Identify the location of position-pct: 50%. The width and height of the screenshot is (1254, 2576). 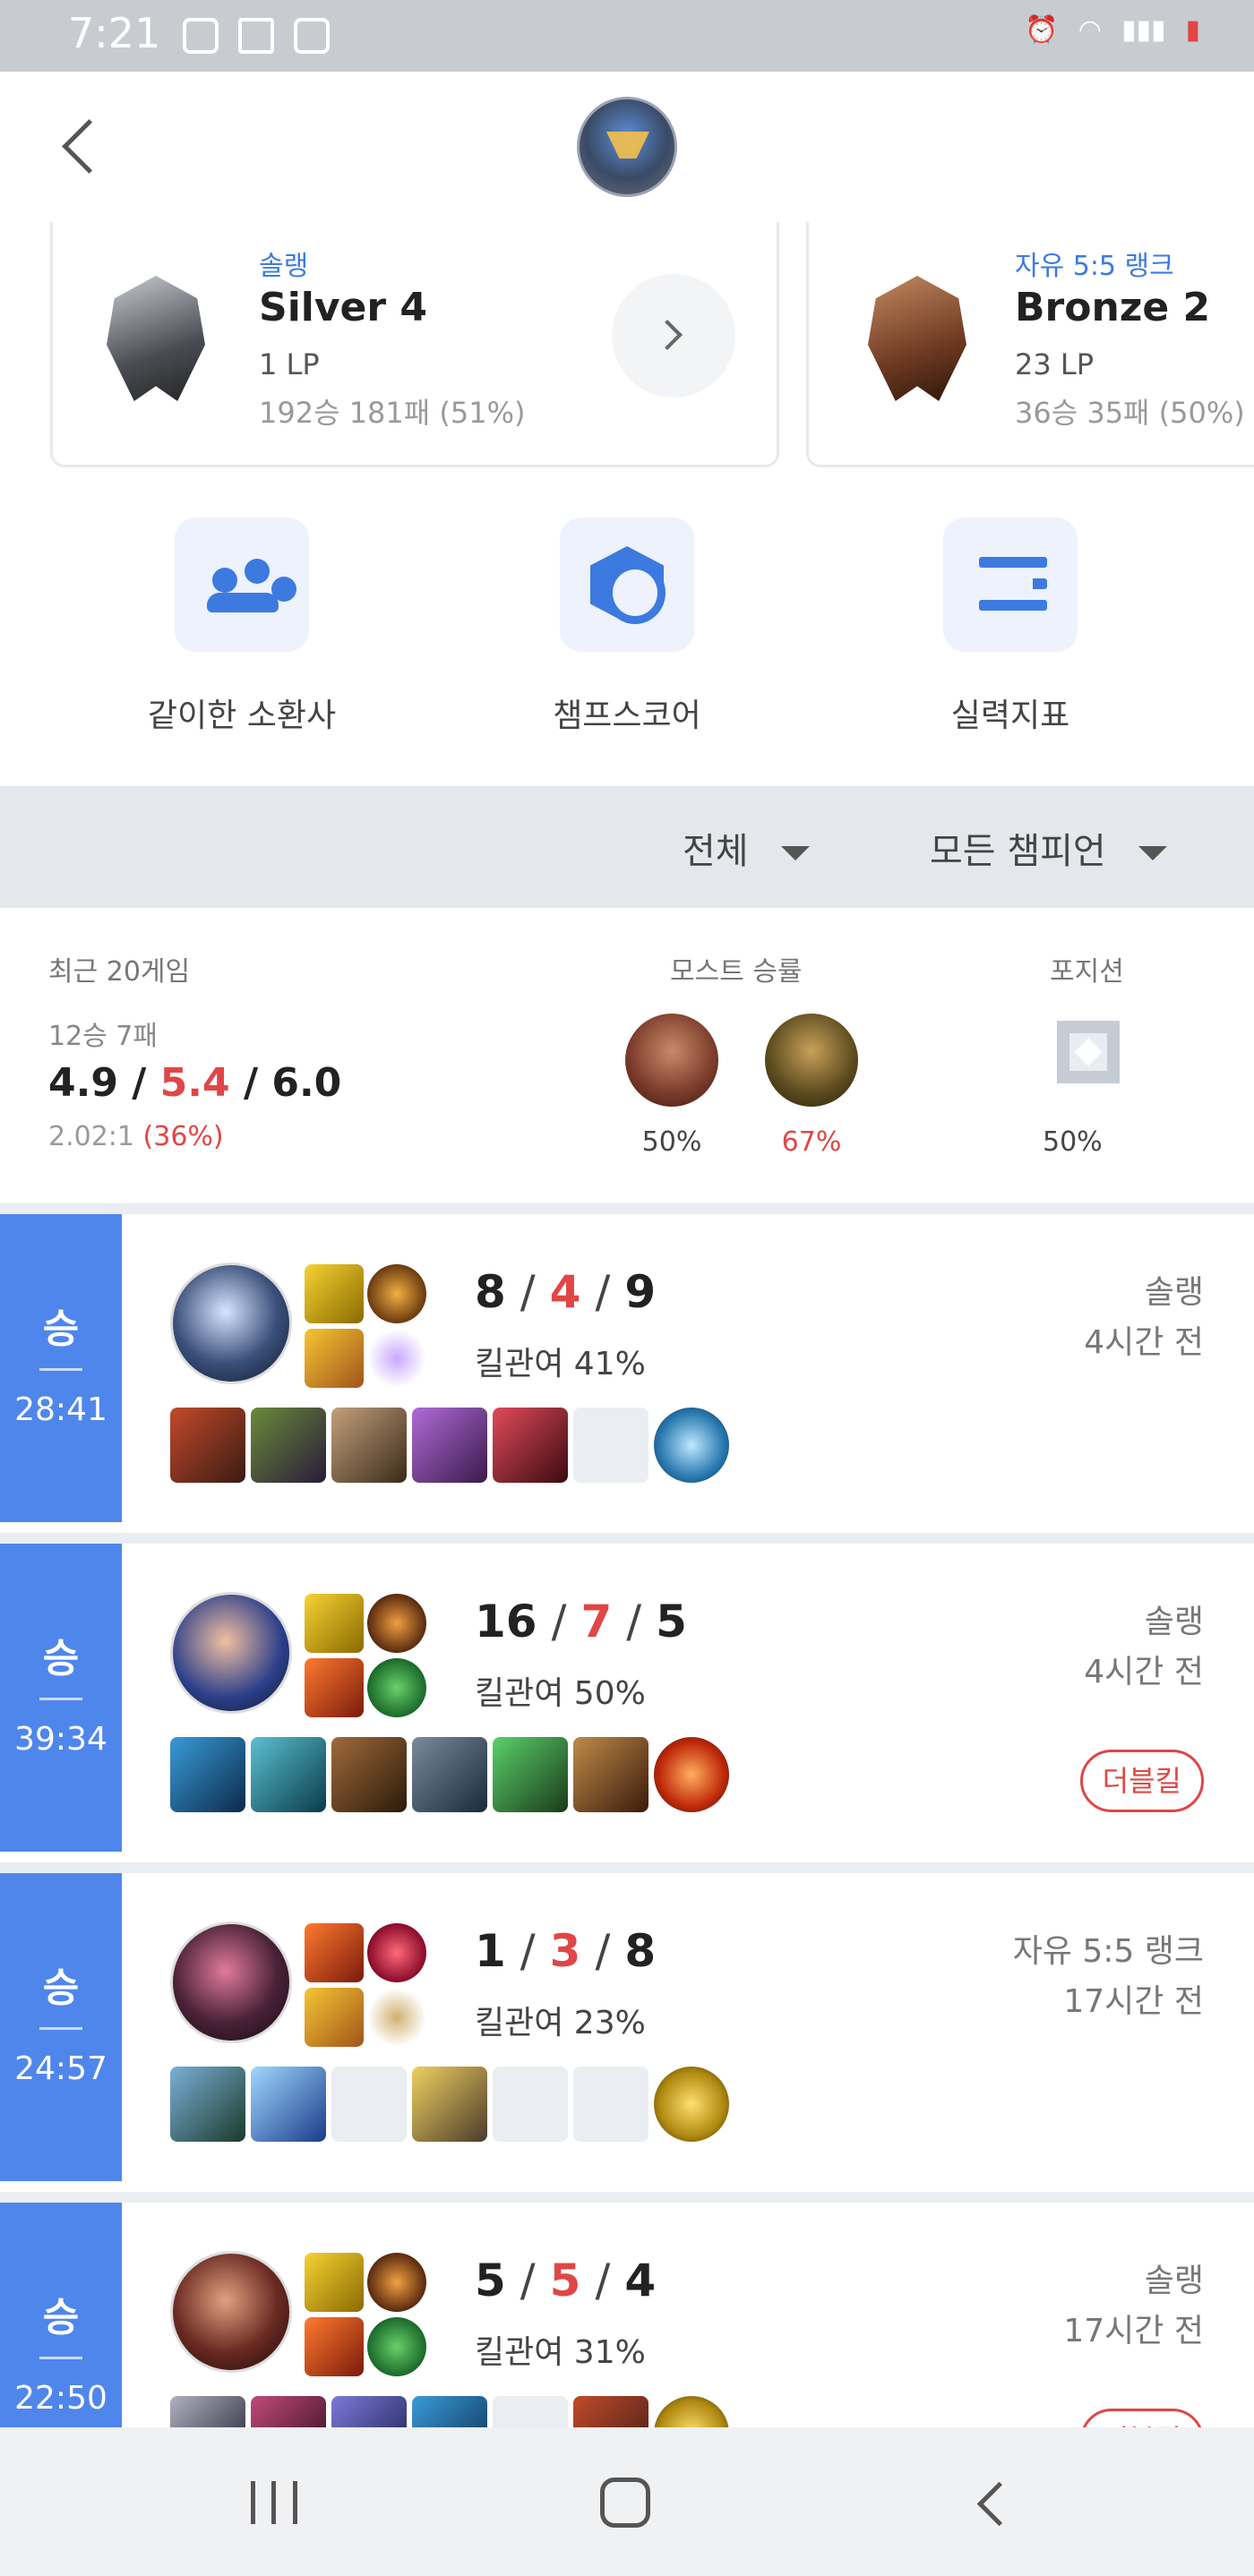
(1073, 1142).